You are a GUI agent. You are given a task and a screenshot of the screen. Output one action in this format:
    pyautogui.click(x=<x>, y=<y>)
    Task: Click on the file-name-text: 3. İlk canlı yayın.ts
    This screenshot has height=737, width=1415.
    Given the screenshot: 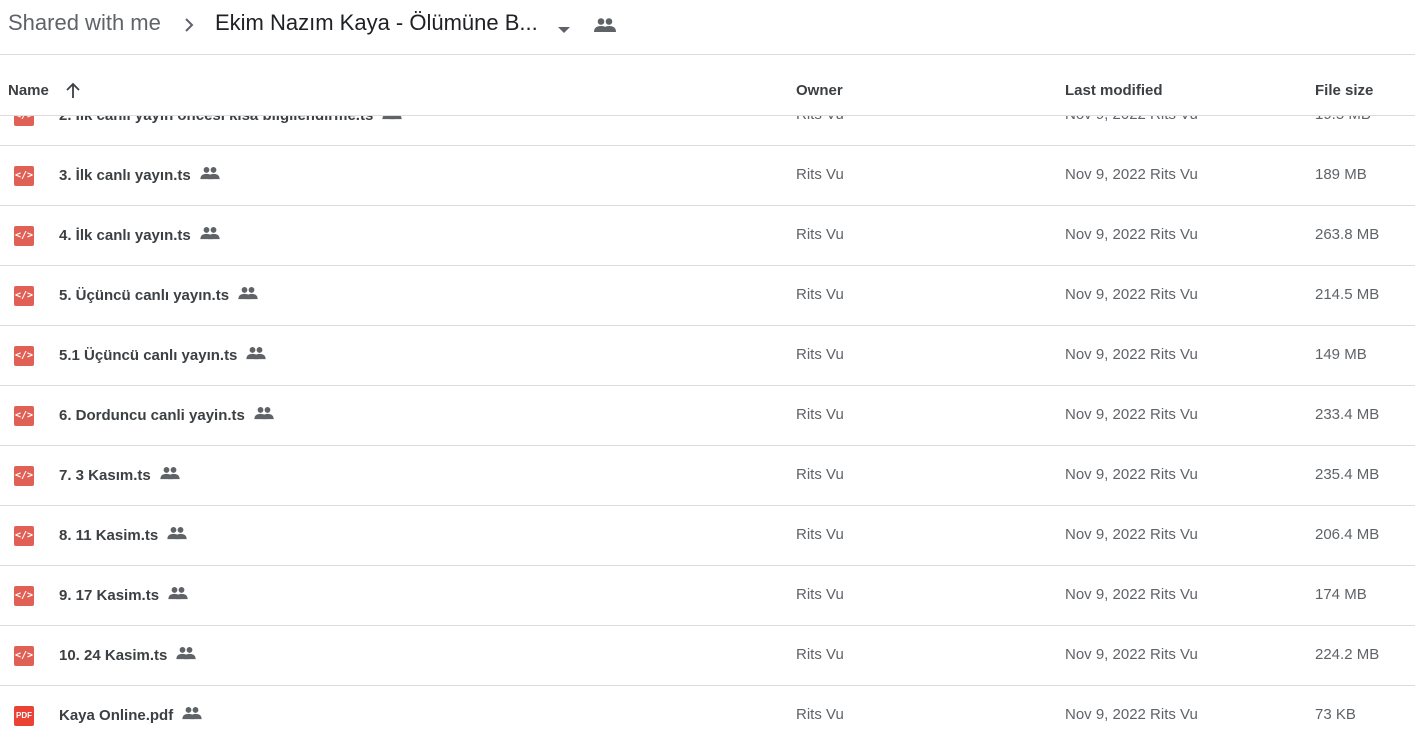 What is the action you would take?
    pyautogui.click(x=125, y=175)
    